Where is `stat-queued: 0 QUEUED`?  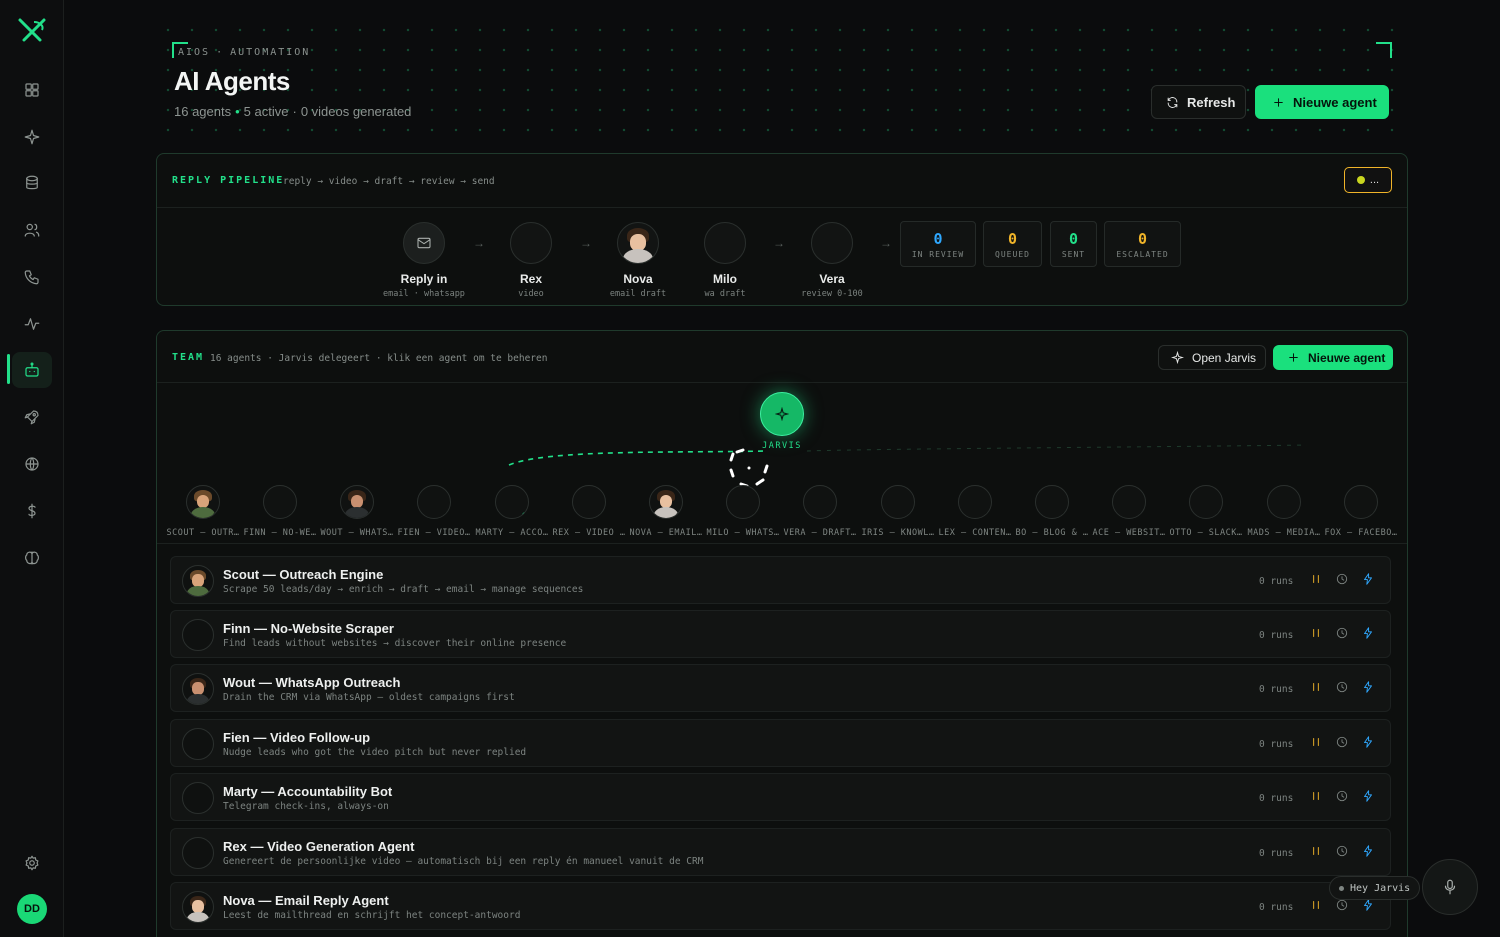
stat-queued: 0 QUEUED is located at coordinates (1012, 244).